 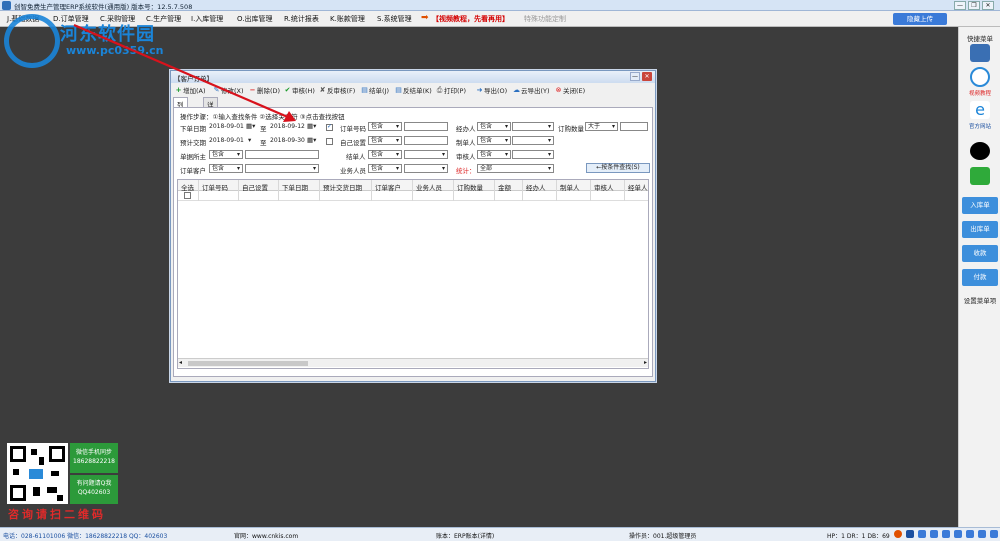 I want to click on unaudit-button: ✘ 反审核(F), so click(x=337, y=90).